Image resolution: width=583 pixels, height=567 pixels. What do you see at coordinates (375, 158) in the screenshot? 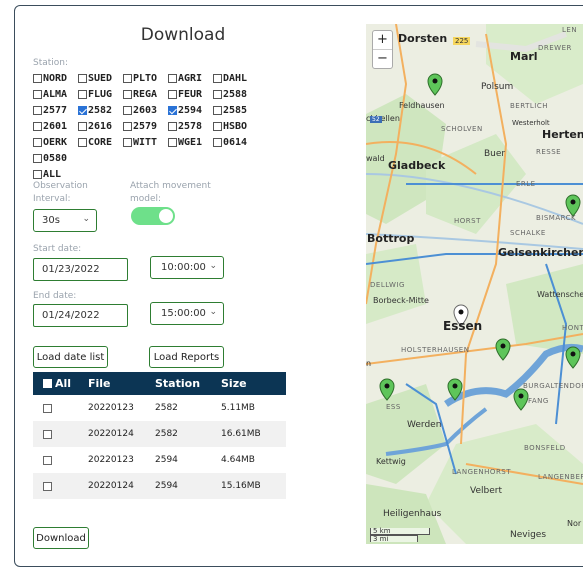
I see `place-label: wald` at bounding box center [375, 158].